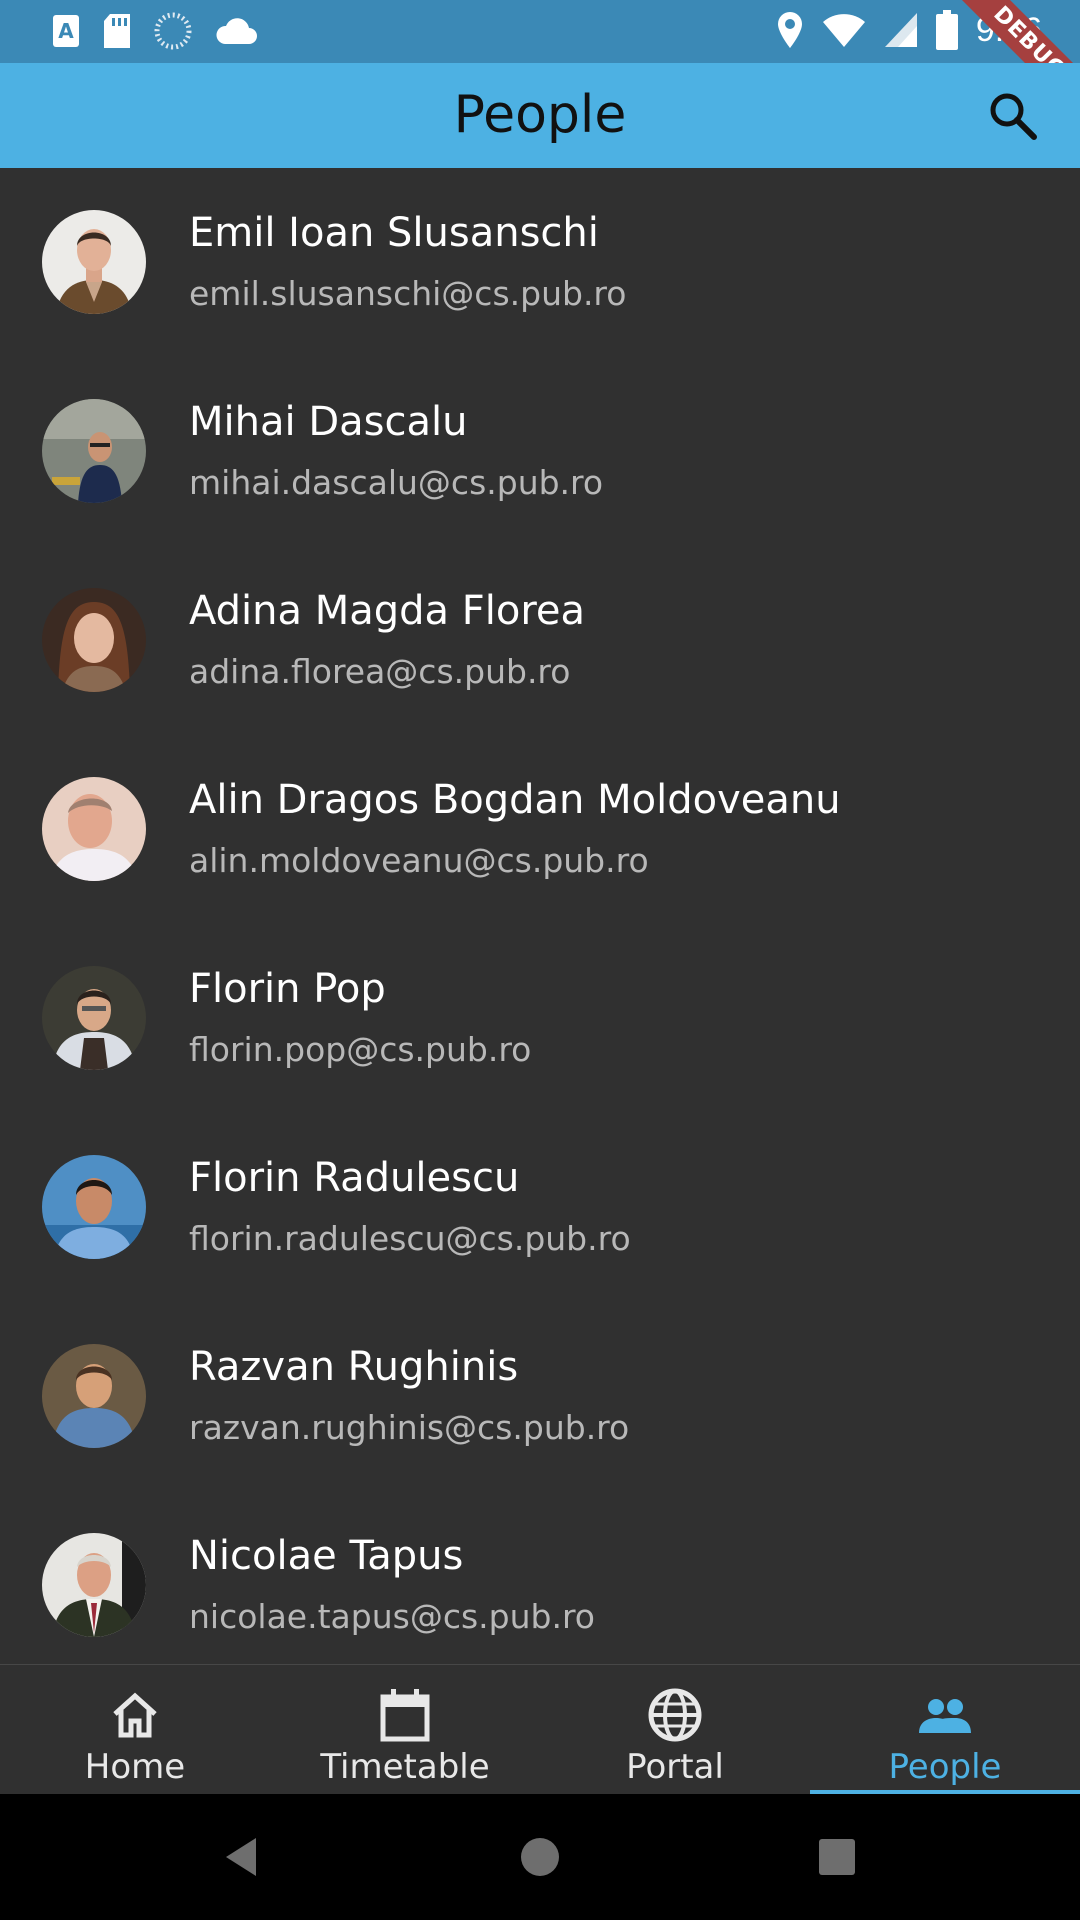 The width and height of the screenshot is (1080, 1920). I want to click on nav-tab-portal: Portal, so click(675, 1730).